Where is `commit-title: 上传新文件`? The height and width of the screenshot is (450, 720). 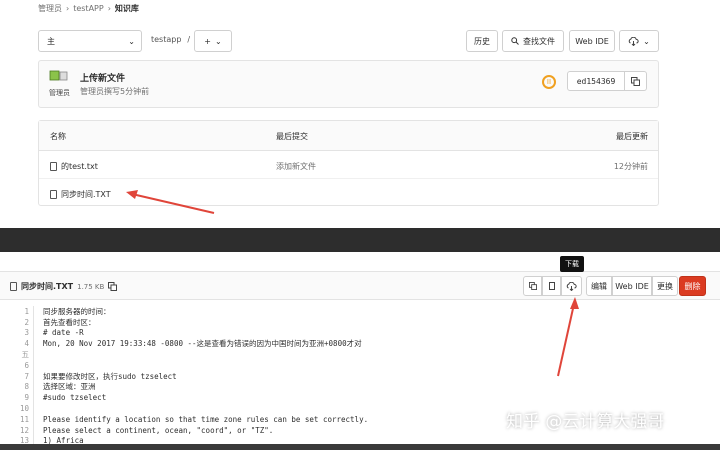 commit-title: 上传新文件 is located at coordinates (102, 77).